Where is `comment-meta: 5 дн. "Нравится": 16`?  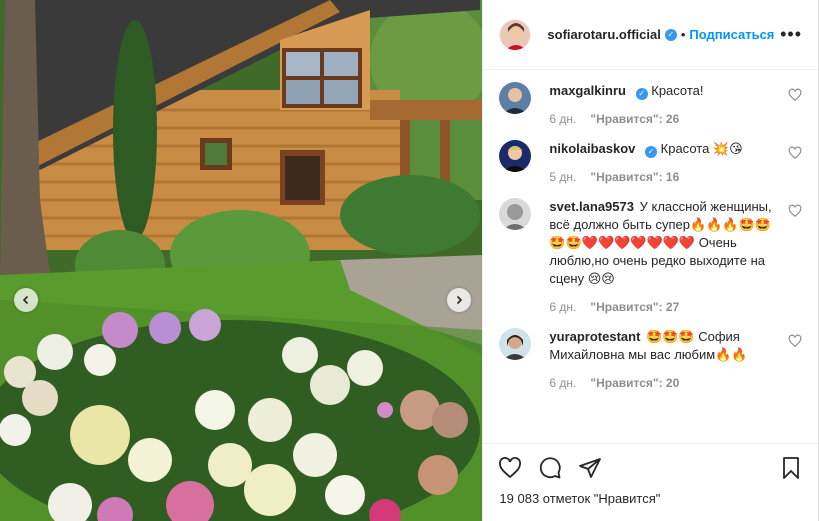
comment-meta: 5 дн. "Нравится": 16 is located at coordinates (664, 177).